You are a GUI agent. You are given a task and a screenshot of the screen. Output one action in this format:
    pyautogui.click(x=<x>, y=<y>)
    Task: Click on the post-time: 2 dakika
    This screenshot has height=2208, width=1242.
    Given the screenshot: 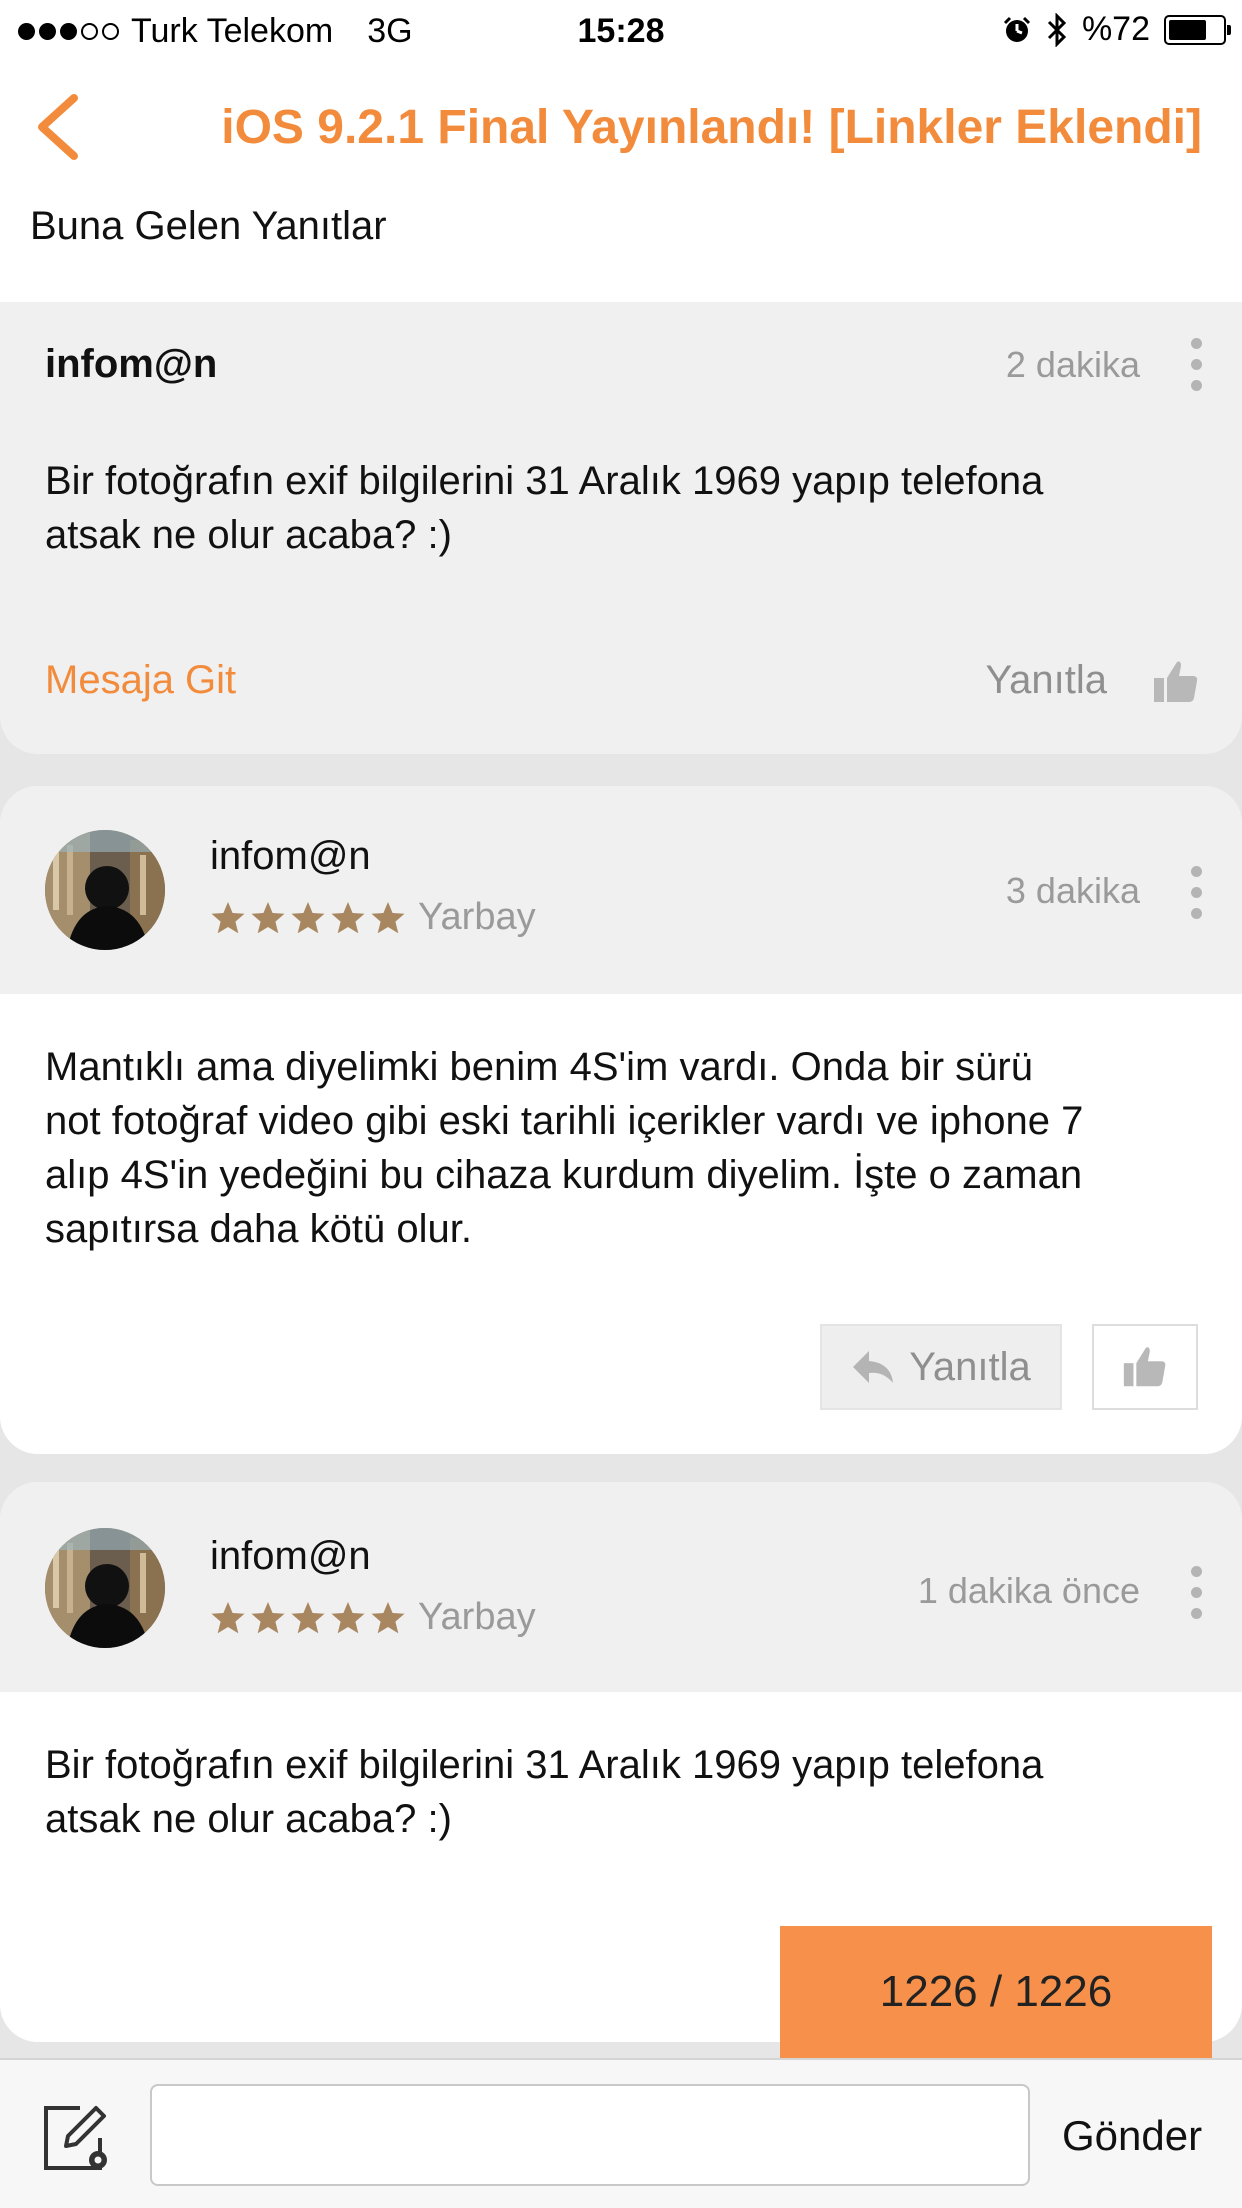 What is the action you would take?
    pyautogui.click(x=1072, y=364)
    